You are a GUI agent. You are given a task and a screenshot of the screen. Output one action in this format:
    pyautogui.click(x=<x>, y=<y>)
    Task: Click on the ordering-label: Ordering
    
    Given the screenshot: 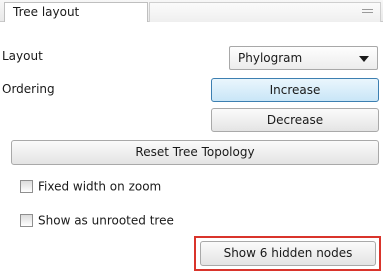 What is the action you would take?
    pyautogui.click(x=28, y=89)
    